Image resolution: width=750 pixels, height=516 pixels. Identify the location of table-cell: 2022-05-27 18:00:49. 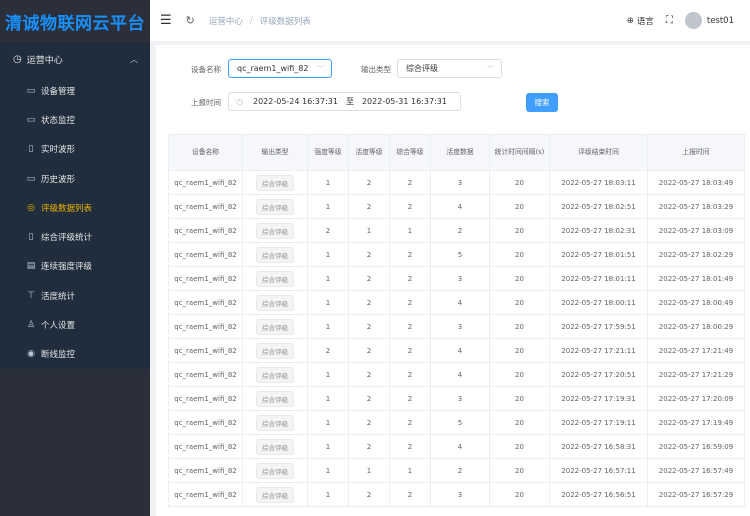
(696, 302).